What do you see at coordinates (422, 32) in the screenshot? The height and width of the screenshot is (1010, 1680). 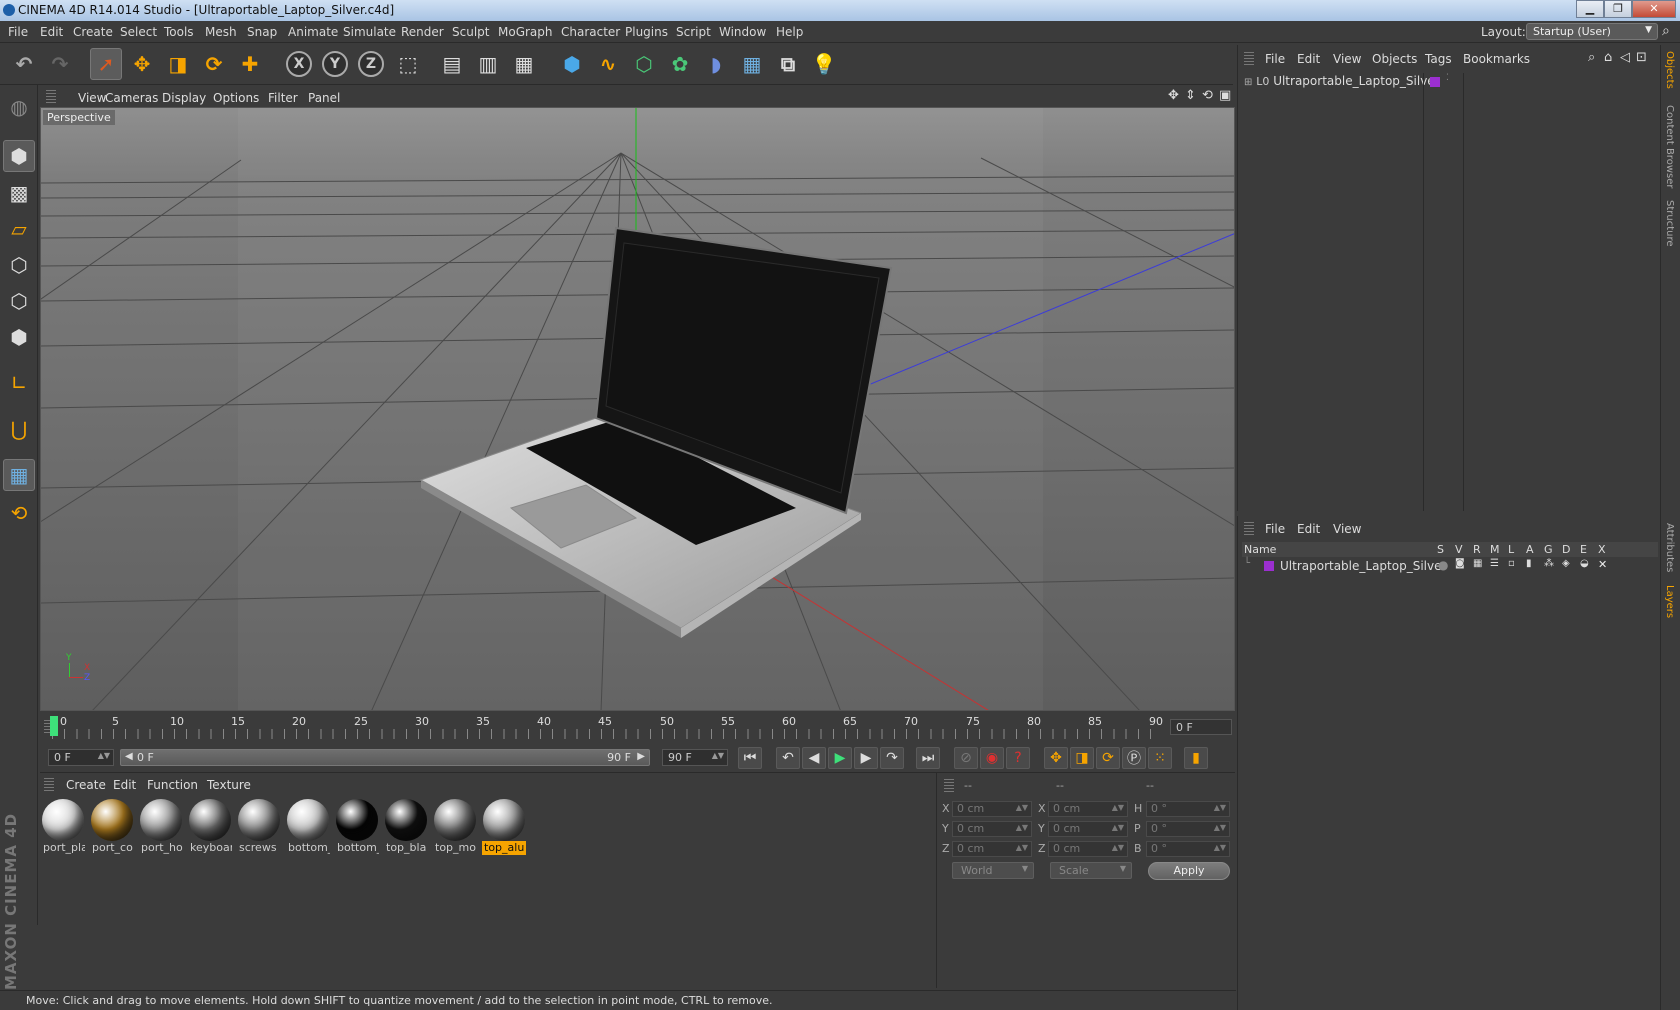 I see `menu-render: Render` at bounding box center [422, 32].